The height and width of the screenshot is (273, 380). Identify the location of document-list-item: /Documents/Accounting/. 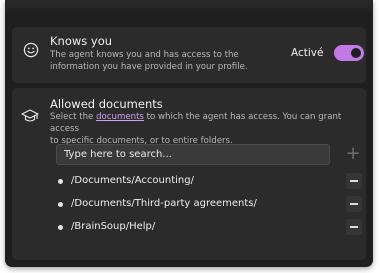
(209, 182).